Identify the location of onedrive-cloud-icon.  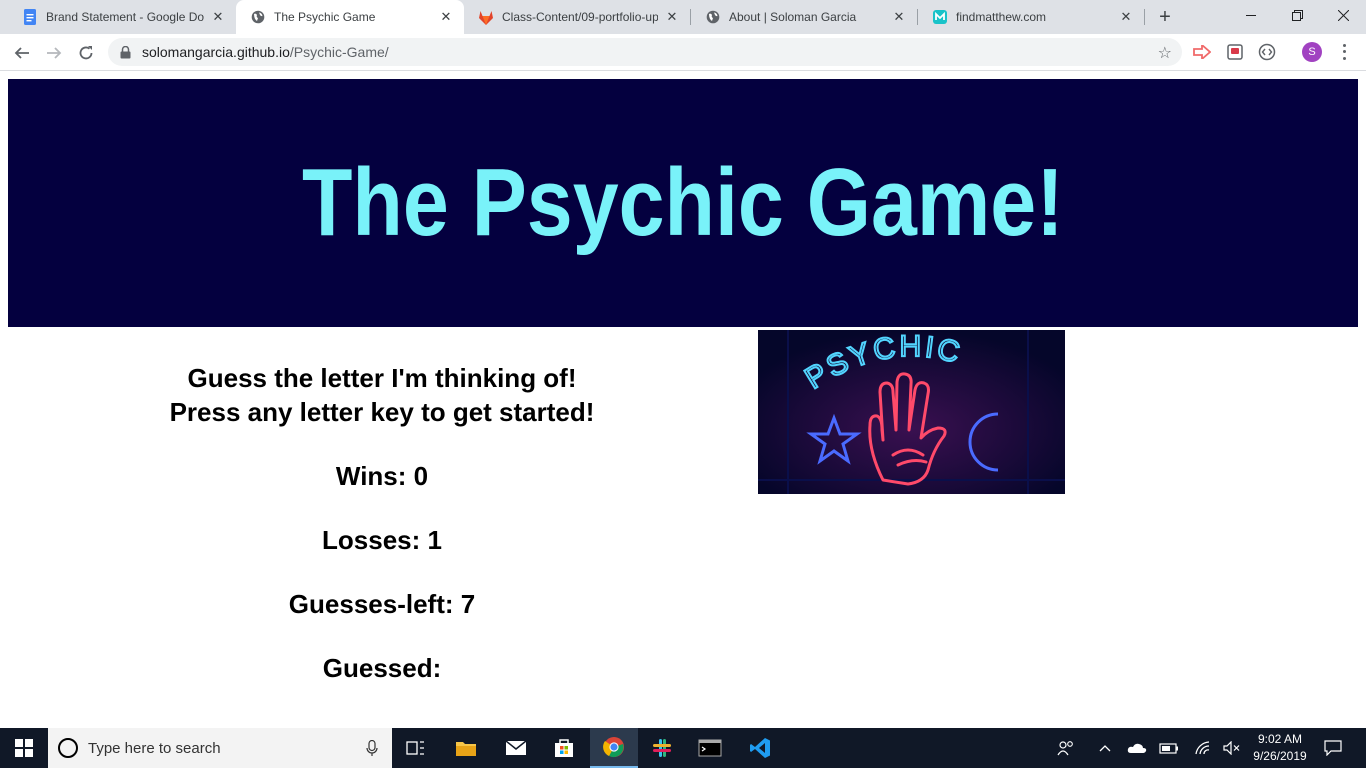
(1137, 748).